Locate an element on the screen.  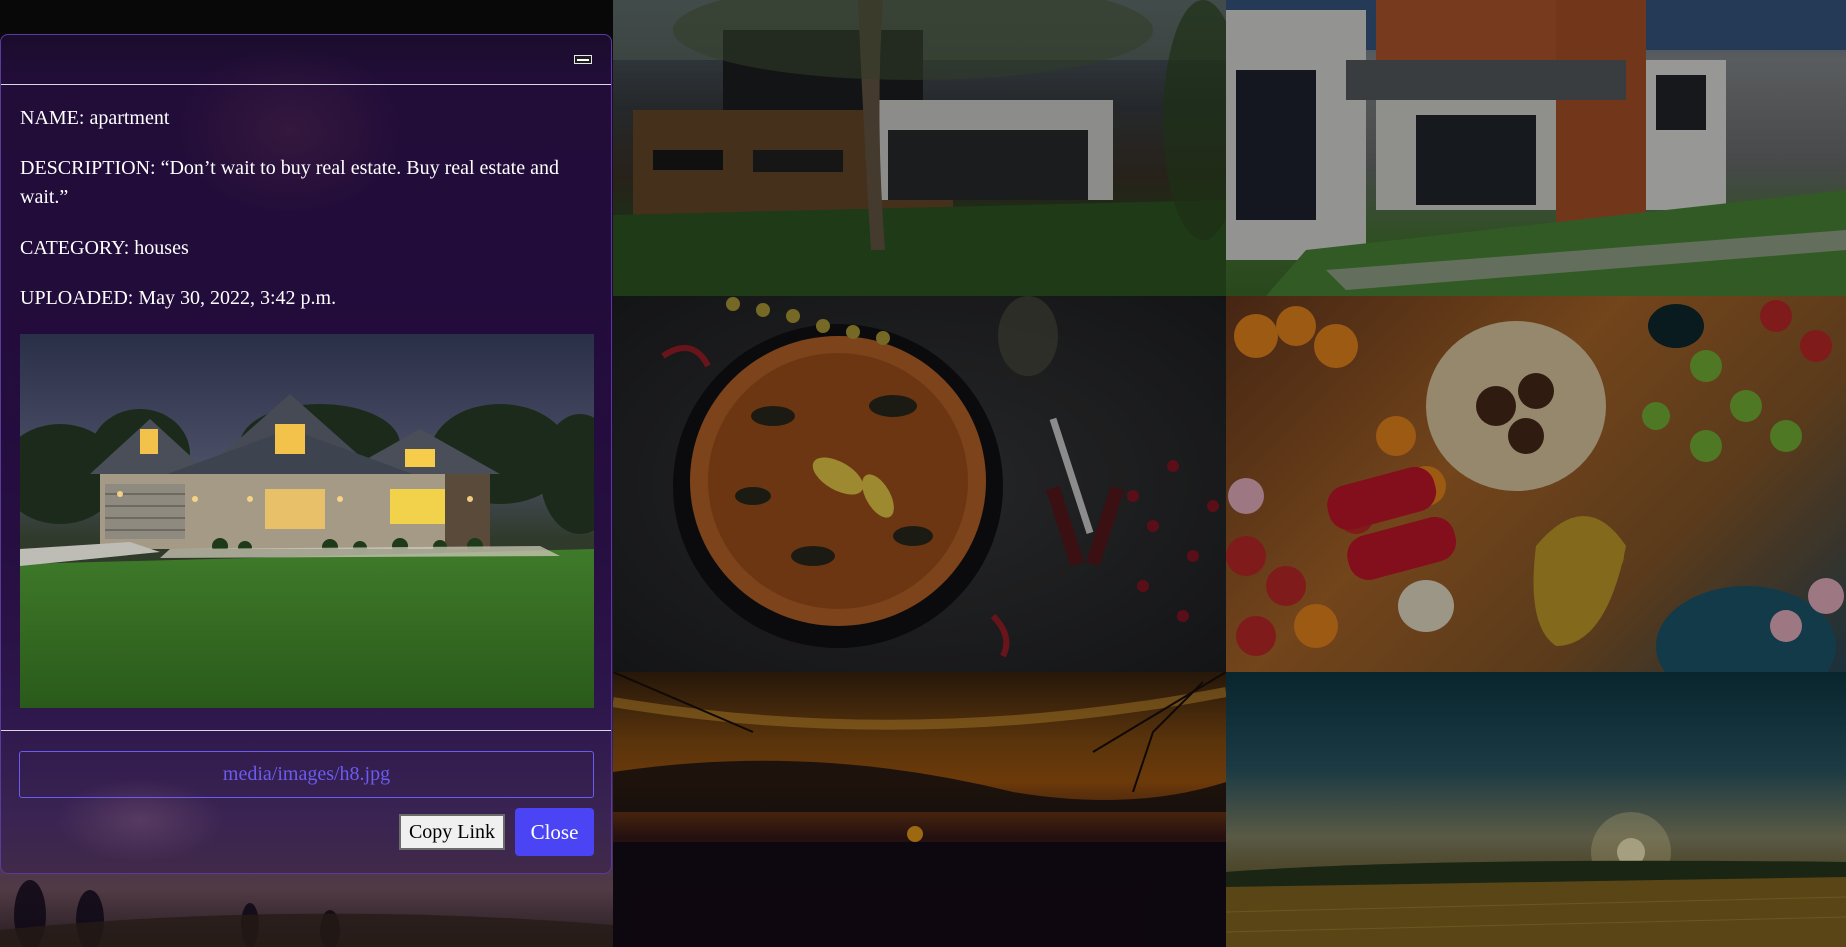
close-button: Close is located at coordinates (554, 832).